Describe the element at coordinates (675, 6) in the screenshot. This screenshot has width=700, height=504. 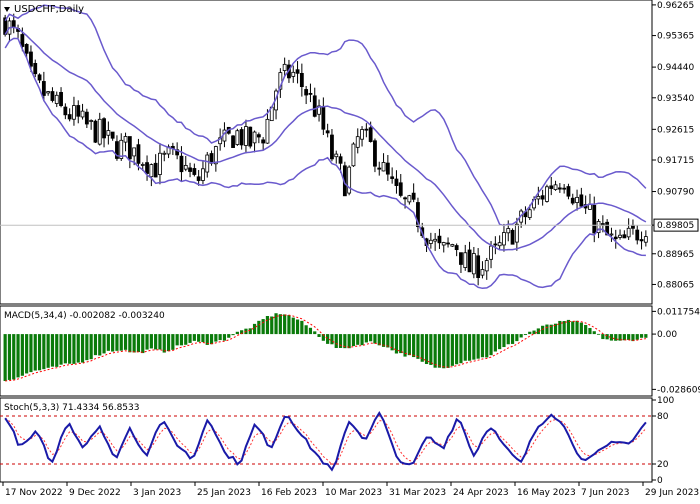
I see `price-tick-label: 0.96265` at that location.